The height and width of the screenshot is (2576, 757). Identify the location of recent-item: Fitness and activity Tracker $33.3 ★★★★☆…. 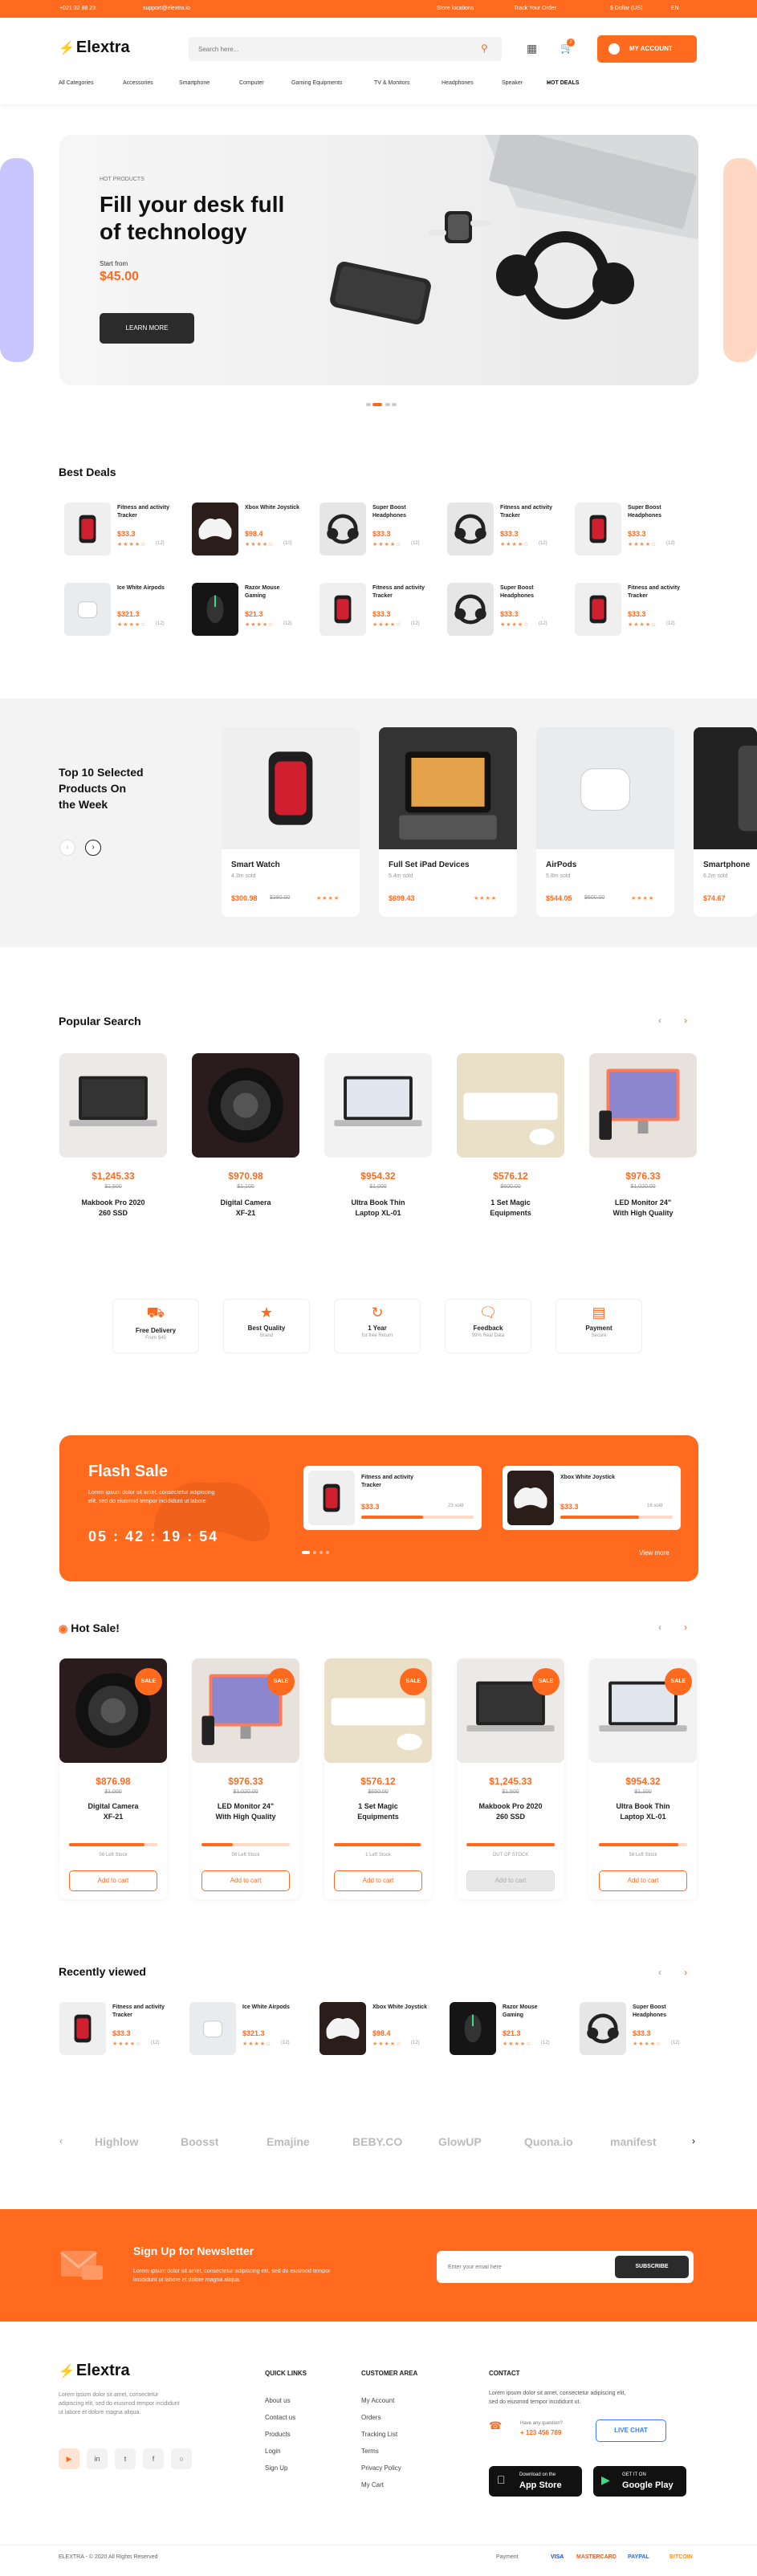
(119, 2028).